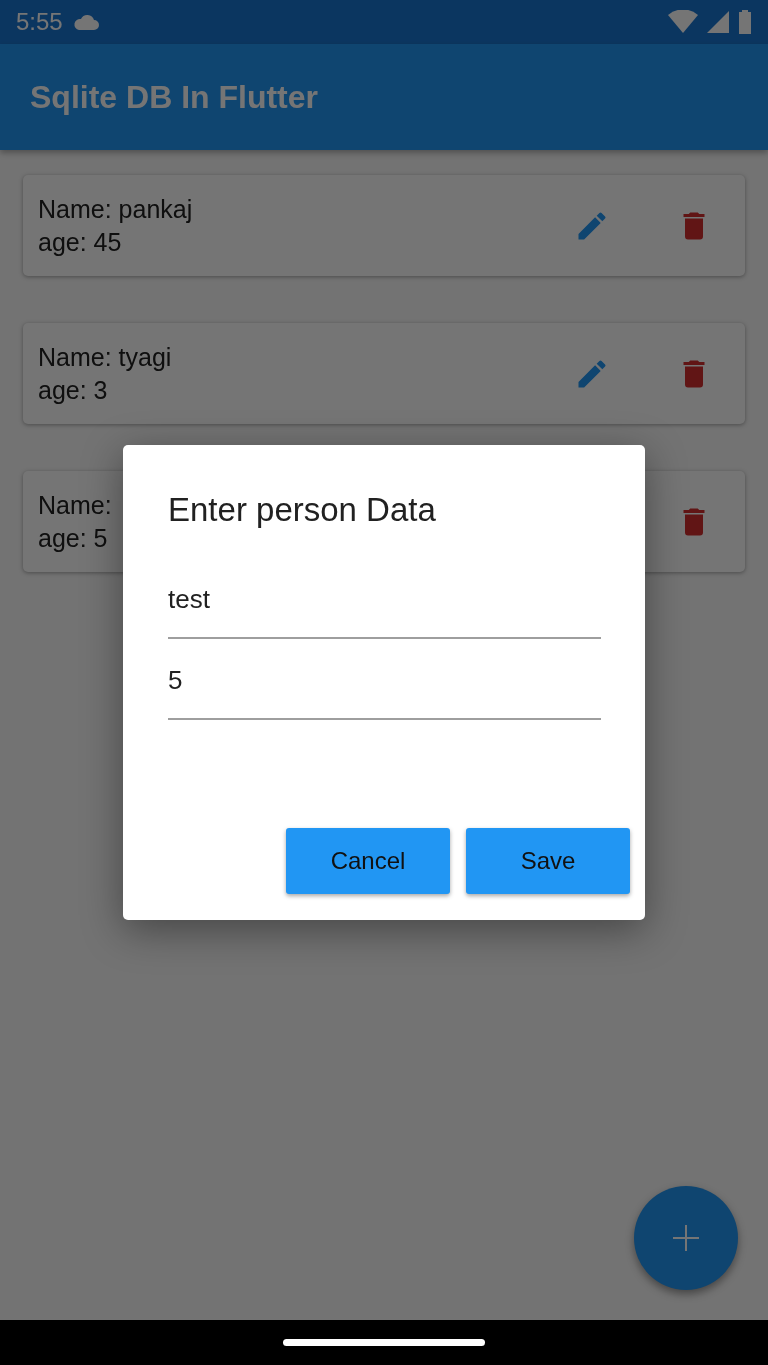 The width and height of the screenshot is (768, 1365). What do you see at coordinates (115, 209) in the screenshot?
I see `person-name: Name: pankaj` at bounding box center [115, 209].